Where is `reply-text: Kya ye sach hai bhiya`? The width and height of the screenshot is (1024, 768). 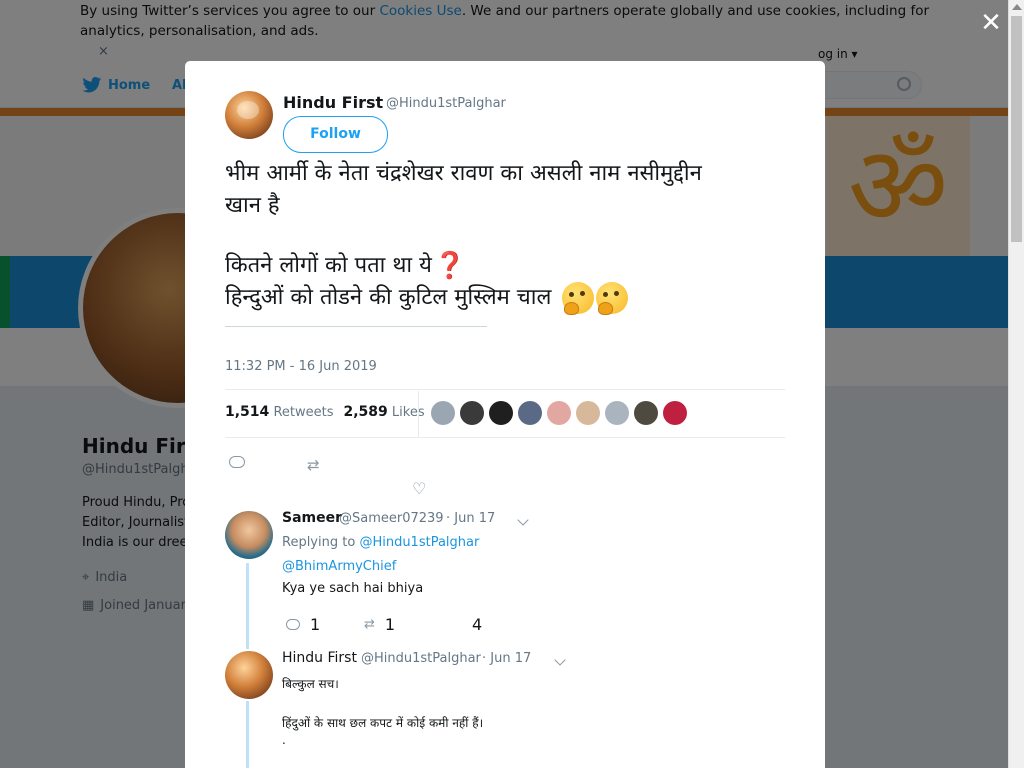 reply-text: Kya ye sach hai bhiya is located at coordinates (353, 588).